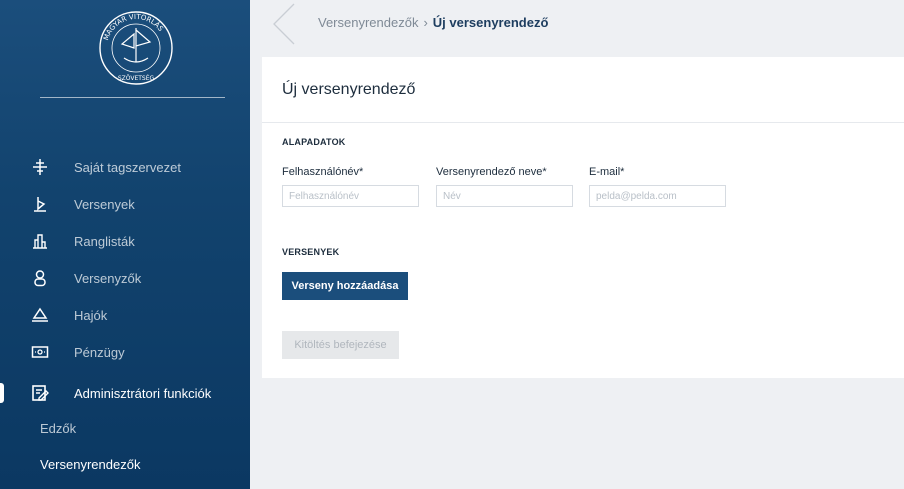 The image size is (904, 489). I want to click on email-label: E-mail*, so click(607, 172).